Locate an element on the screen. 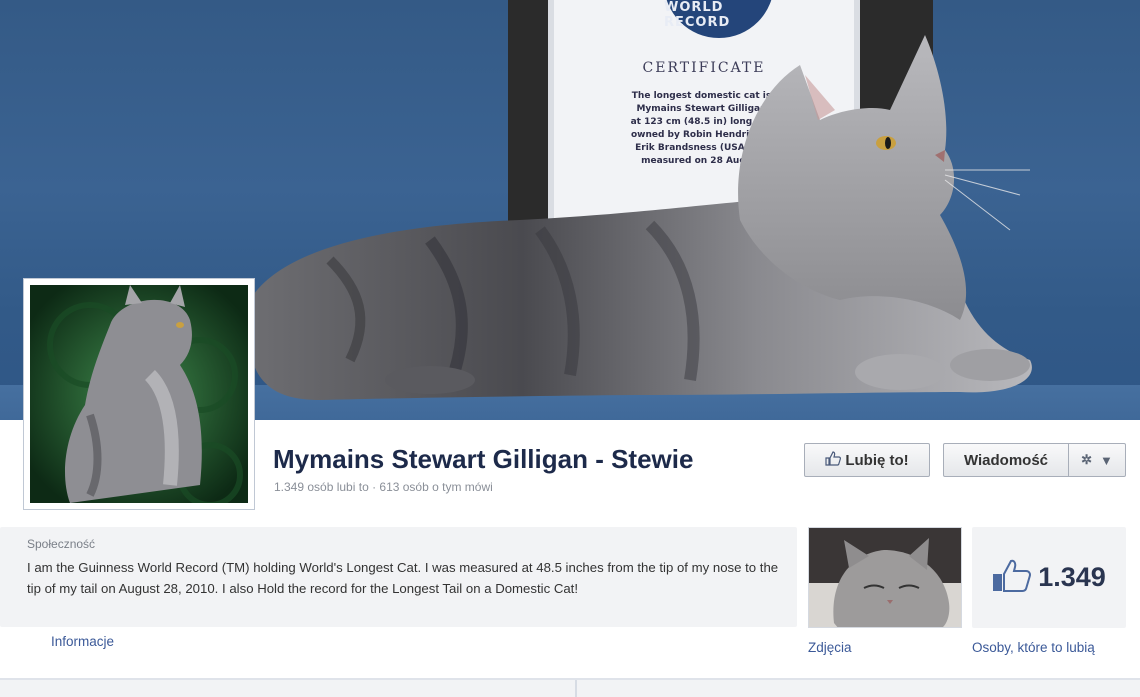 This screenshot has width=1140, height=697. info-link: Informacje is located at coordinates (82, 641).